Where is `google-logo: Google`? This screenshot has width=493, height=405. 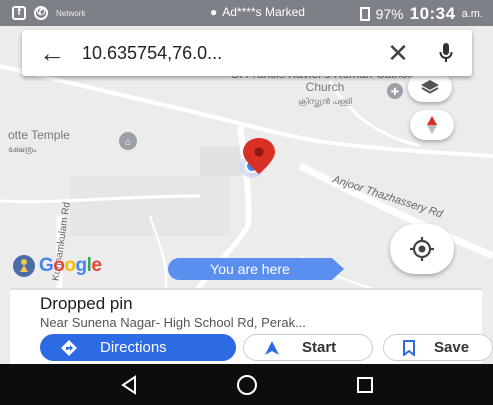 google-logo: Google is located at coordinates (57, 266).